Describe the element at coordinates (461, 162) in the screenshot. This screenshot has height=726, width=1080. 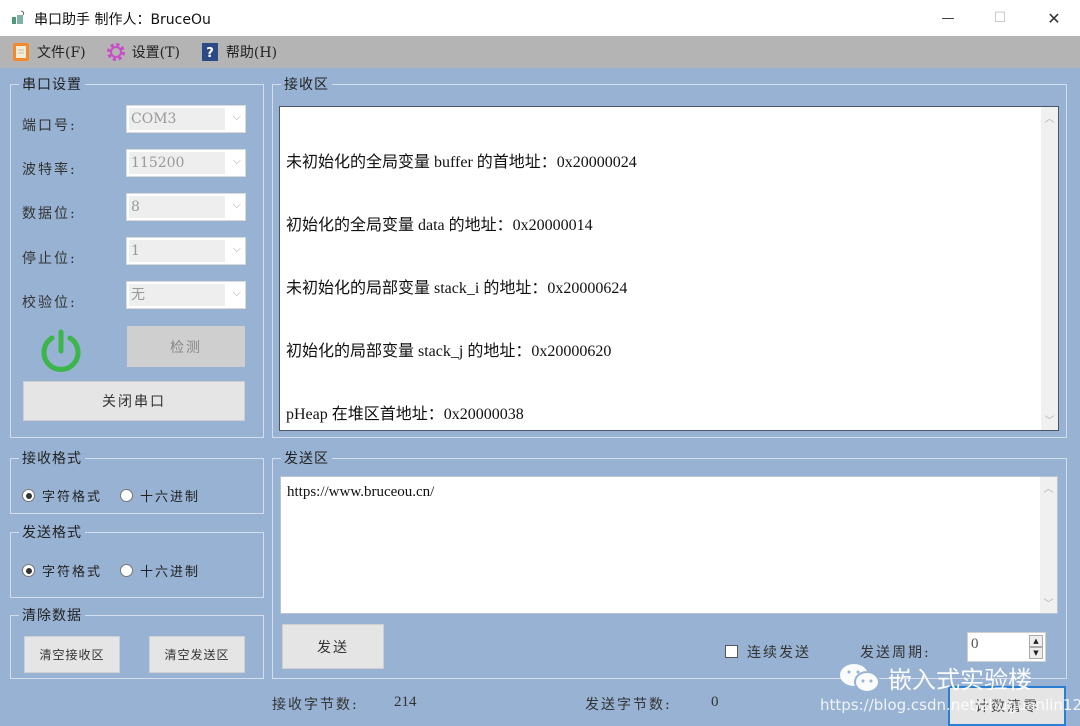
I see `receive-line: 未初始化的全局变量 buffer 的首地址：0x20000024` at that location.